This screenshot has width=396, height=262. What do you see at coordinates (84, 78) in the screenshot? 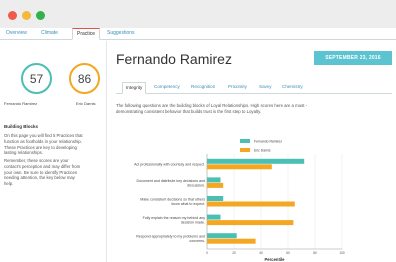
I see `score-circle-eric: 86` at bounding box center [84, 78].